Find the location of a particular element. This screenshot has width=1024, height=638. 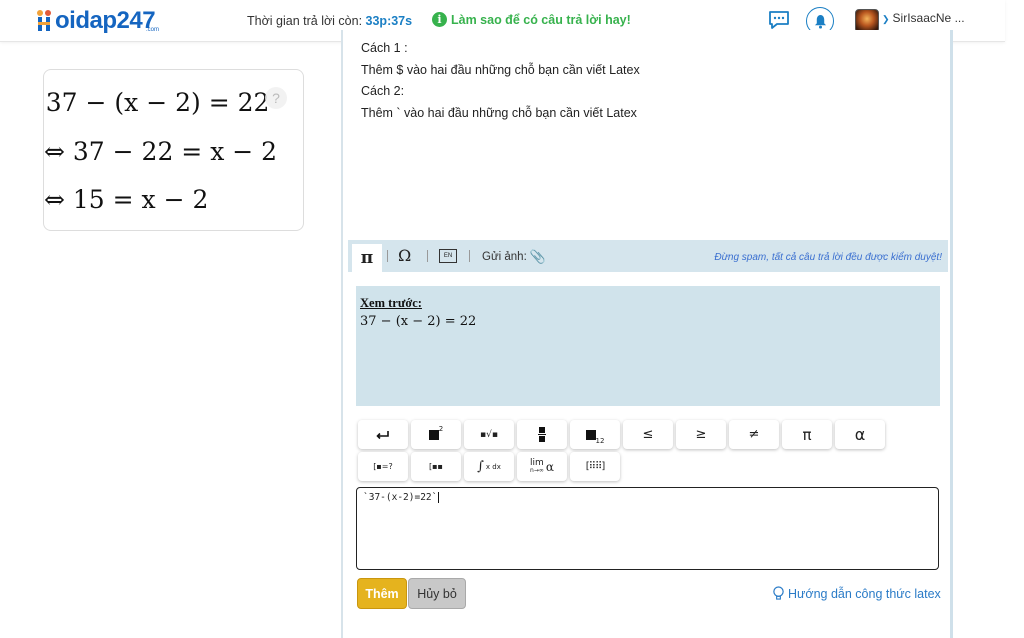

pi-button: π is located at coordinates (807, 434).